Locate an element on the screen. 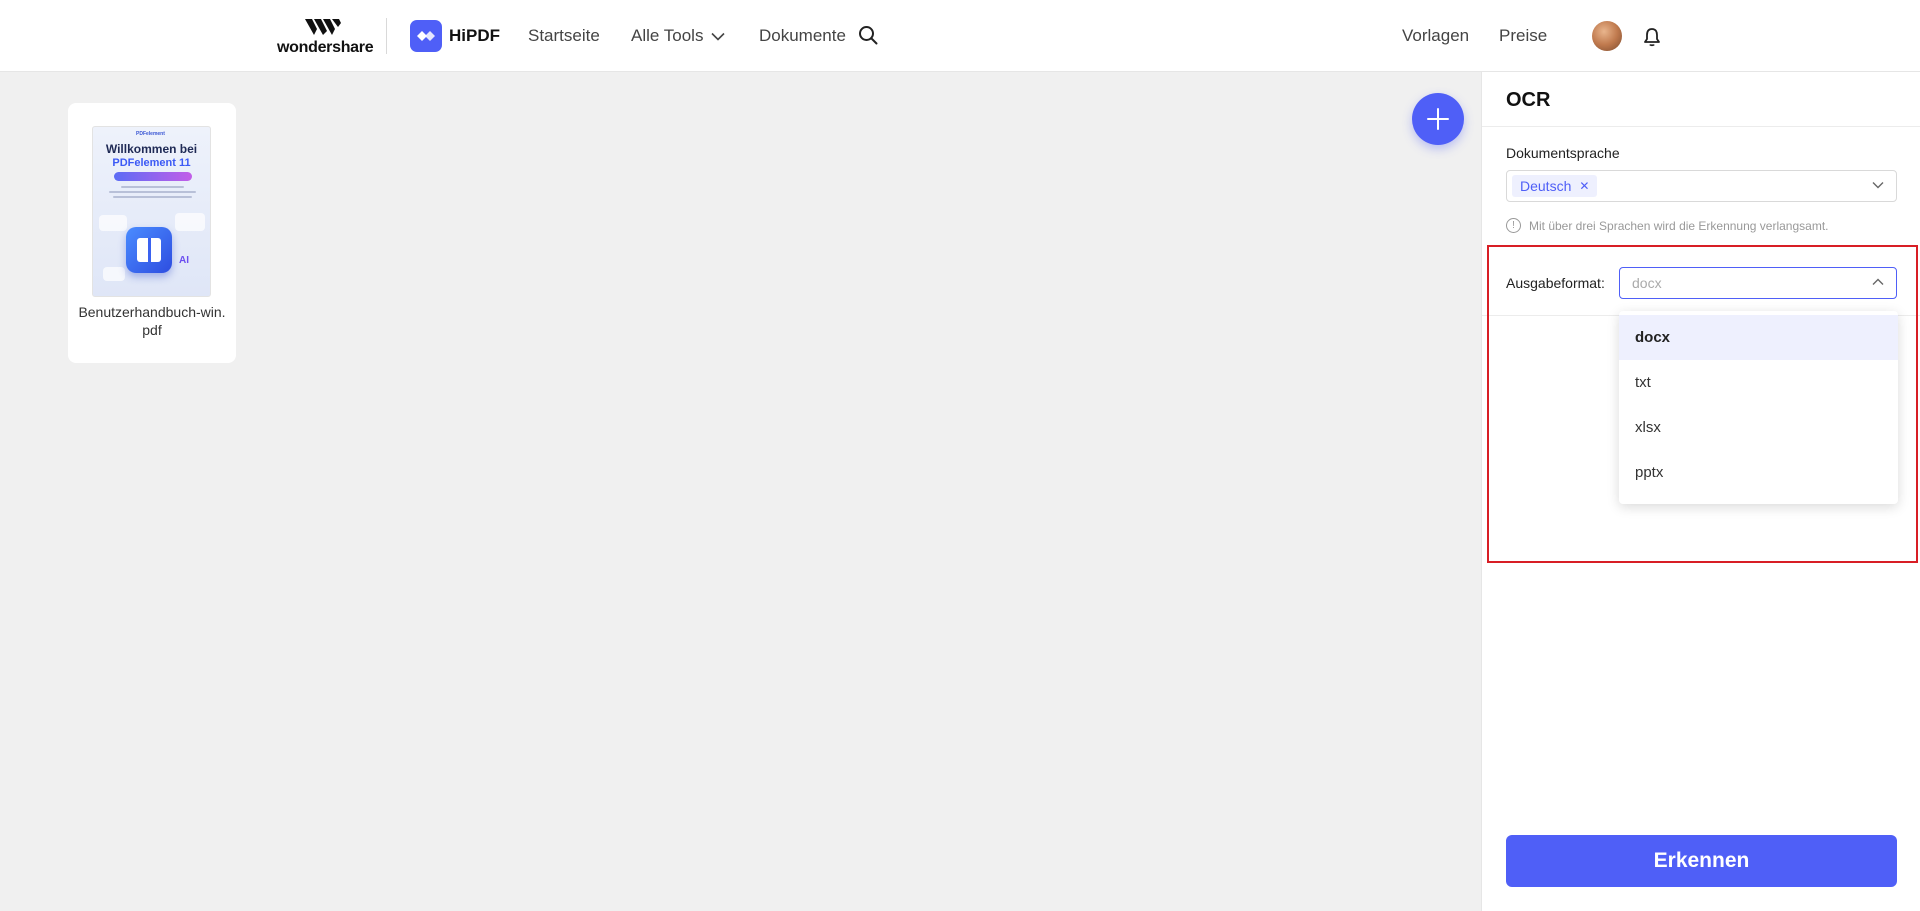 This screenshot has height=911, width=1920. add-file-button is located at coordinates (1438, 119).